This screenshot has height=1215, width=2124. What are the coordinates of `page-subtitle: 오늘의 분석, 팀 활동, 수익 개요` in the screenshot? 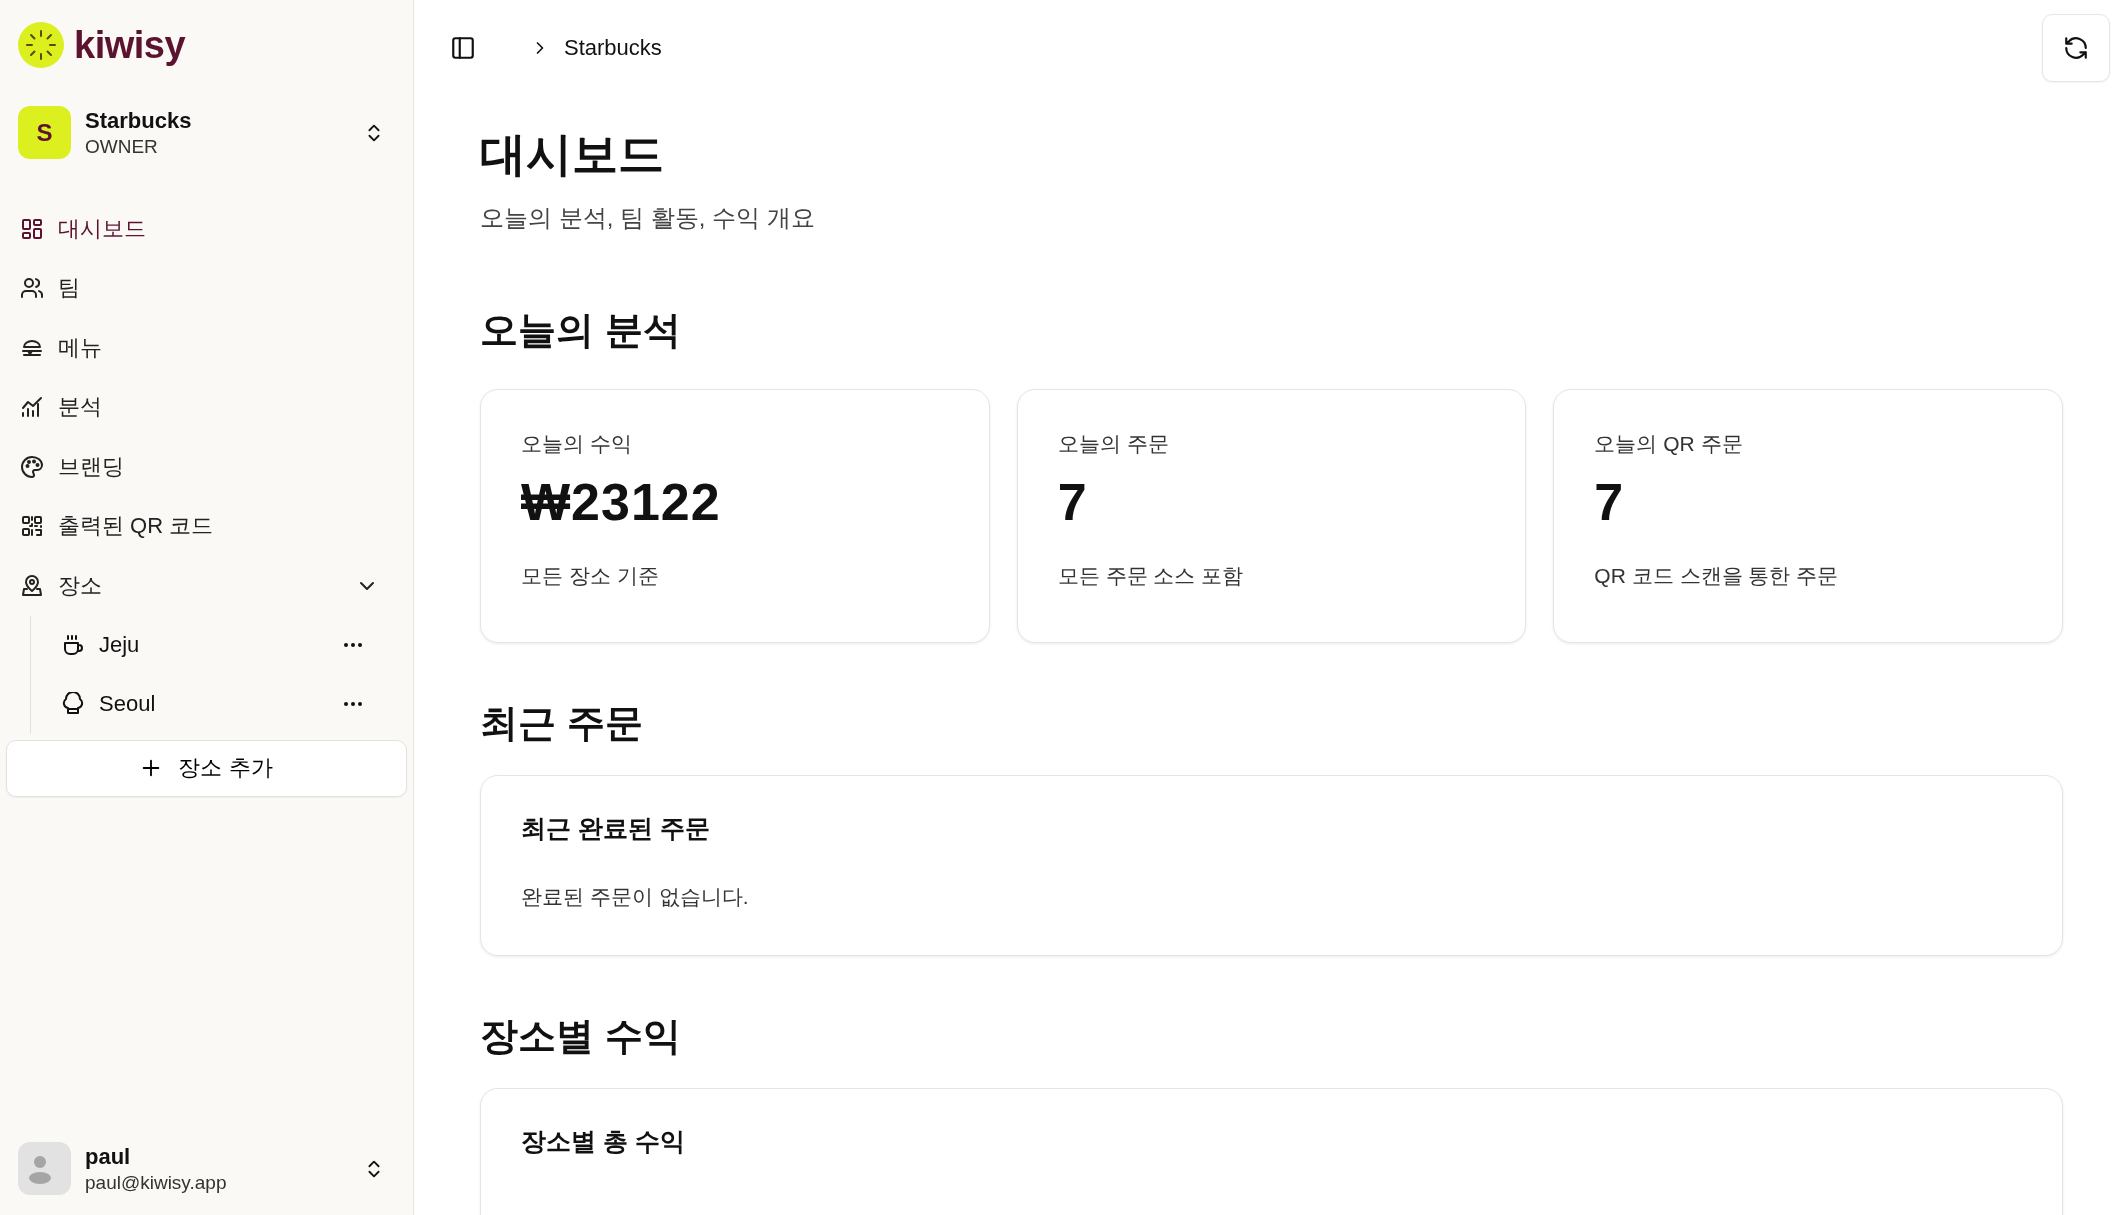 It's located at (648, 217).